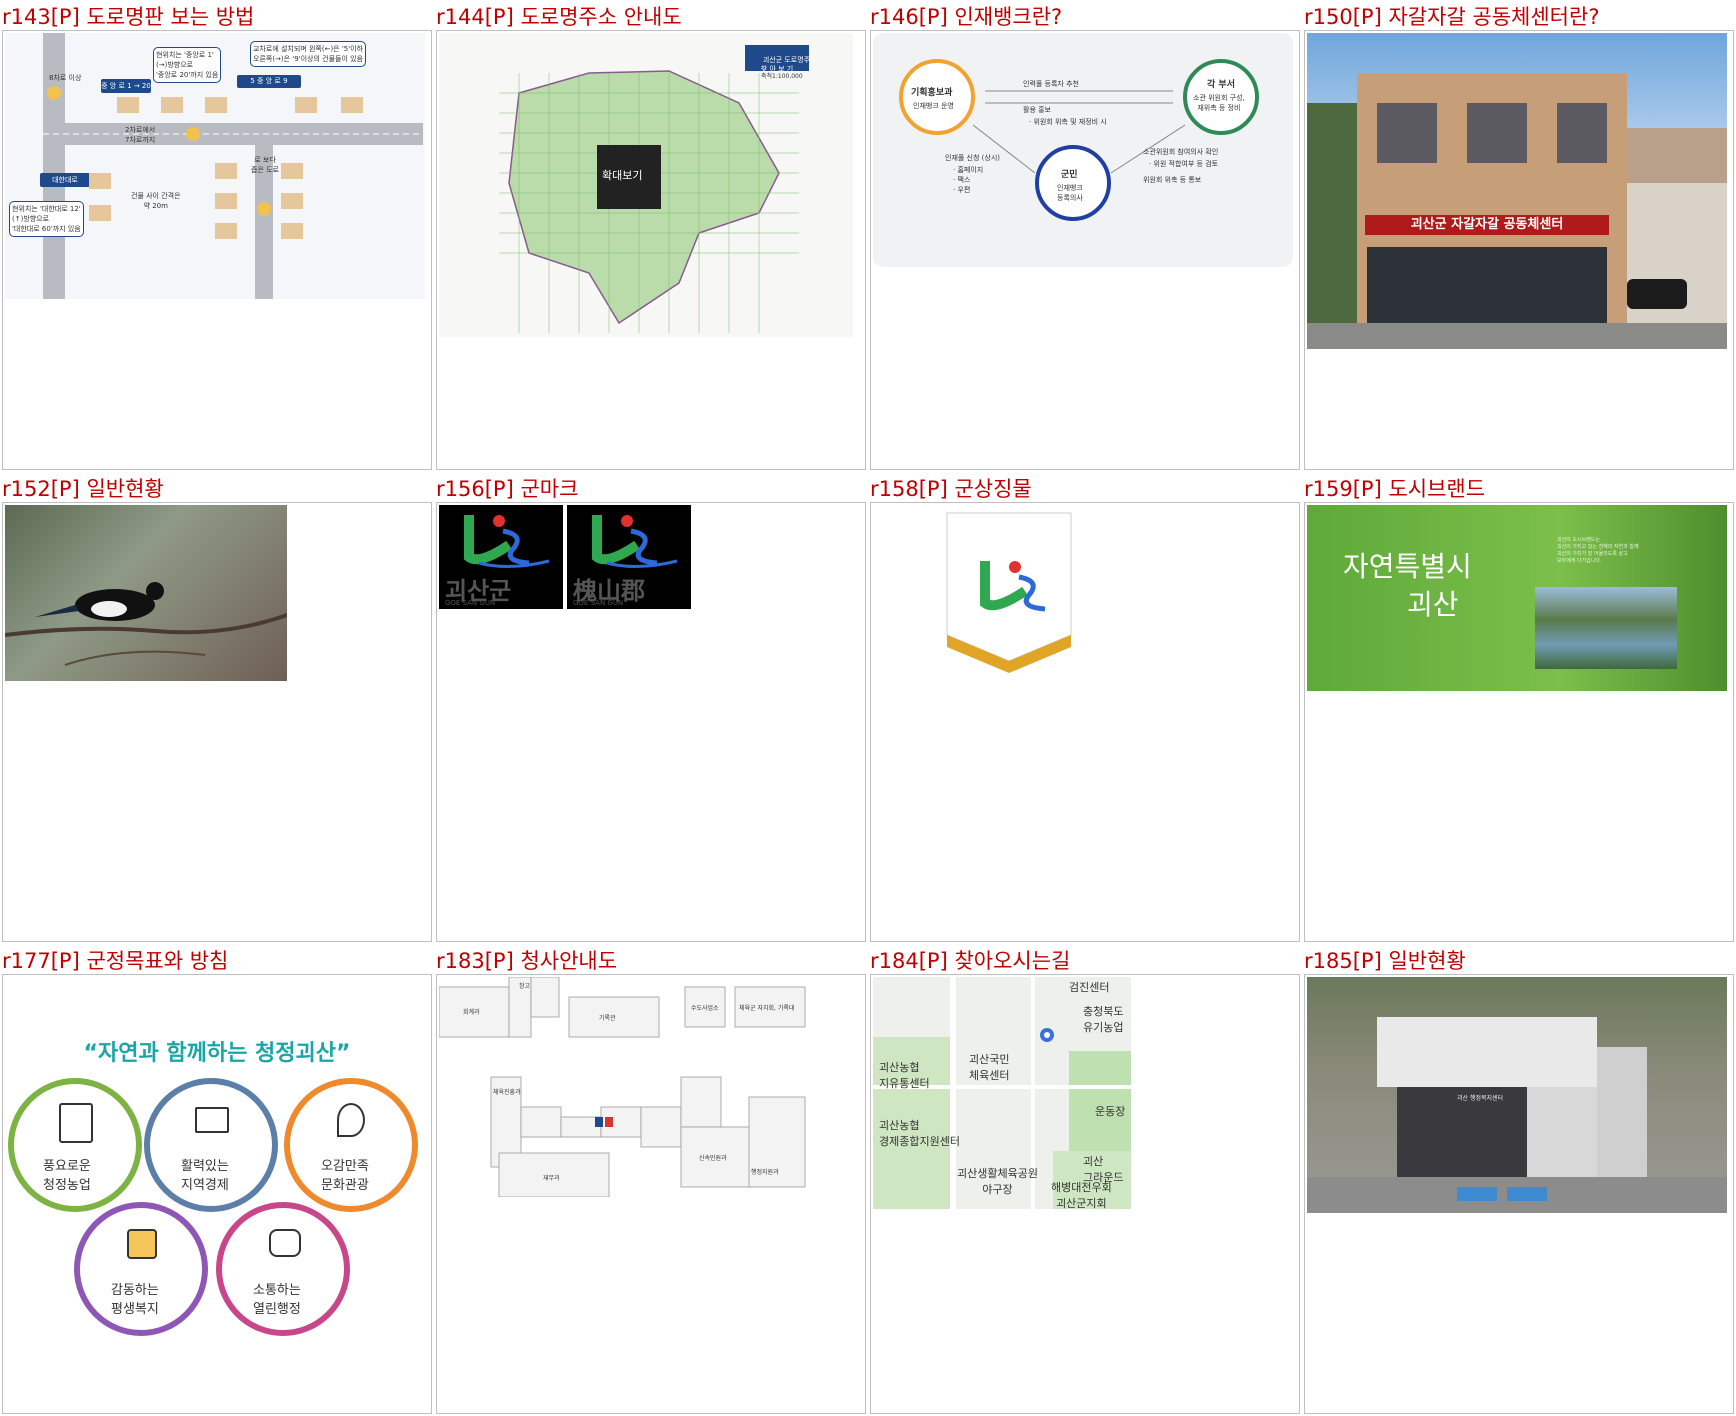 The width and height of the screenshot is (1736, 1416). I want to click on farm-icon, so click(76, 1123).